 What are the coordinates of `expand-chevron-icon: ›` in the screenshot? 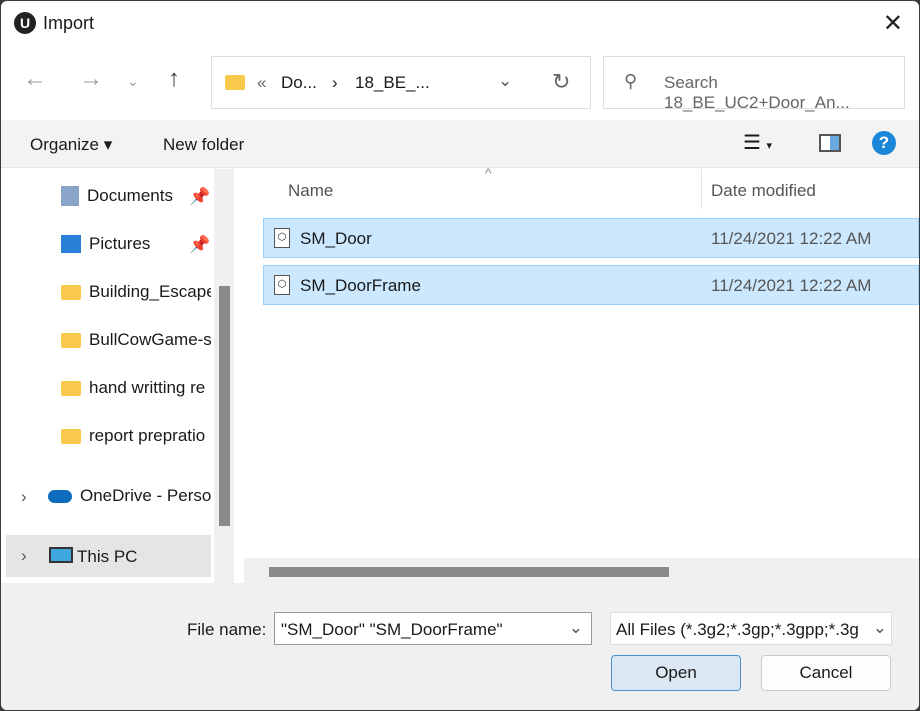 It's located at (24, 497).